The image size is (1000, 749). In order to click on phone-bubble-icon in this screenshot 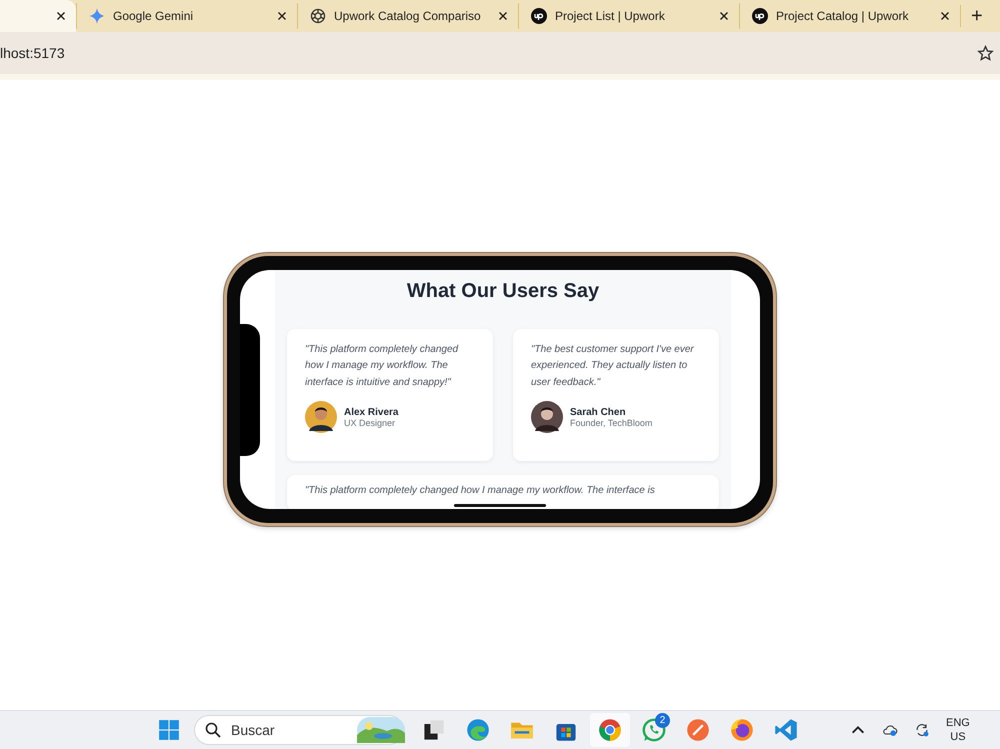, I will do `click(654, 730)`.